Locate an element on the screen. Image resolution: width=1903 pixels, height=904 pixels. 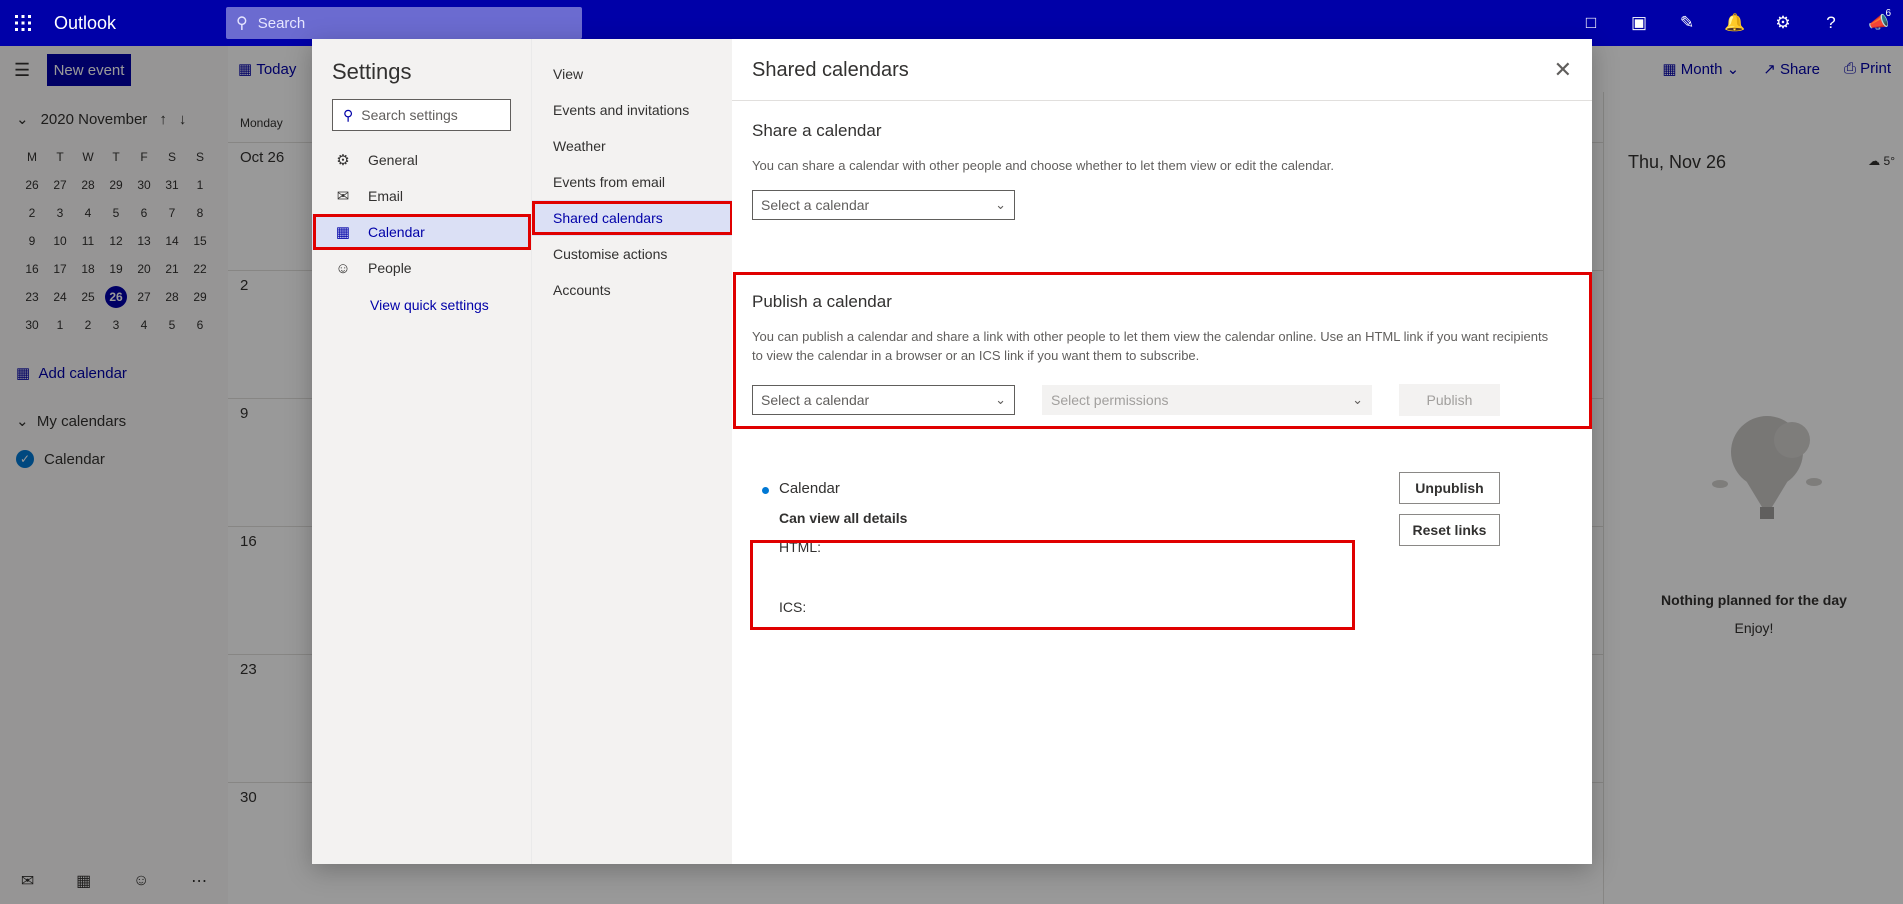
share-calendar-select: Select a calendar ⌄ is located at coordinates (883, 205).